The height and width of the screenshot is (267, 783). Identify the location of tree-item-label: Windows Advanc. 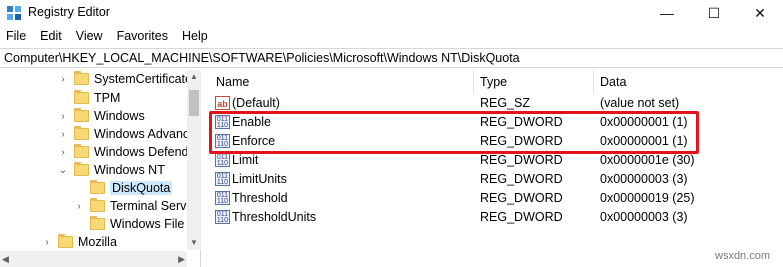
(142, 134).